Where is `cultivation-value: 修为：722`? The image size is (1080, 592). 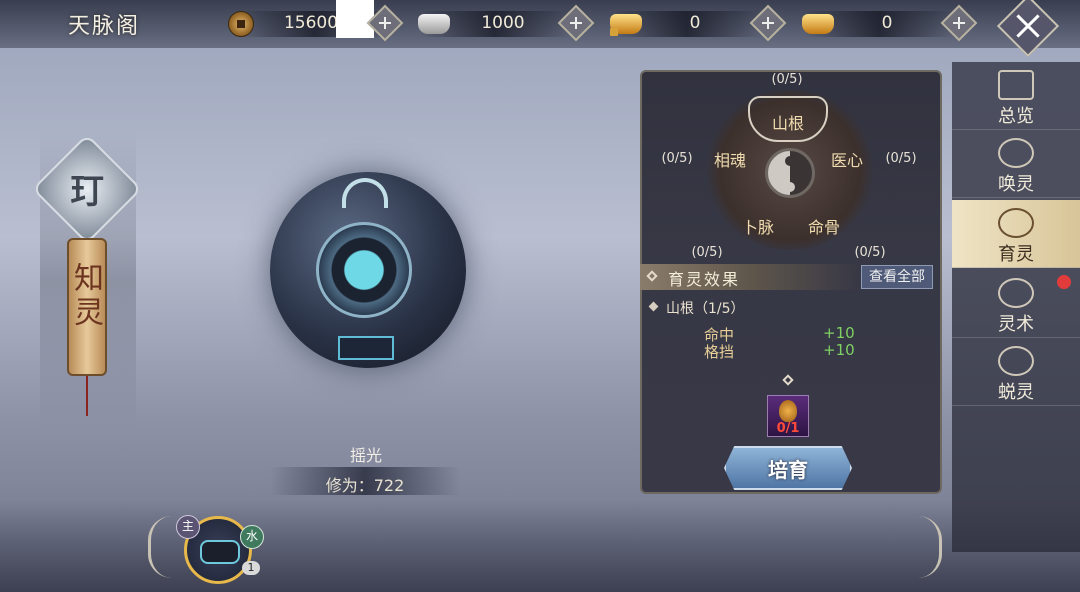 cultivation-value: 修为：722 is located at coordinates (365, 485).